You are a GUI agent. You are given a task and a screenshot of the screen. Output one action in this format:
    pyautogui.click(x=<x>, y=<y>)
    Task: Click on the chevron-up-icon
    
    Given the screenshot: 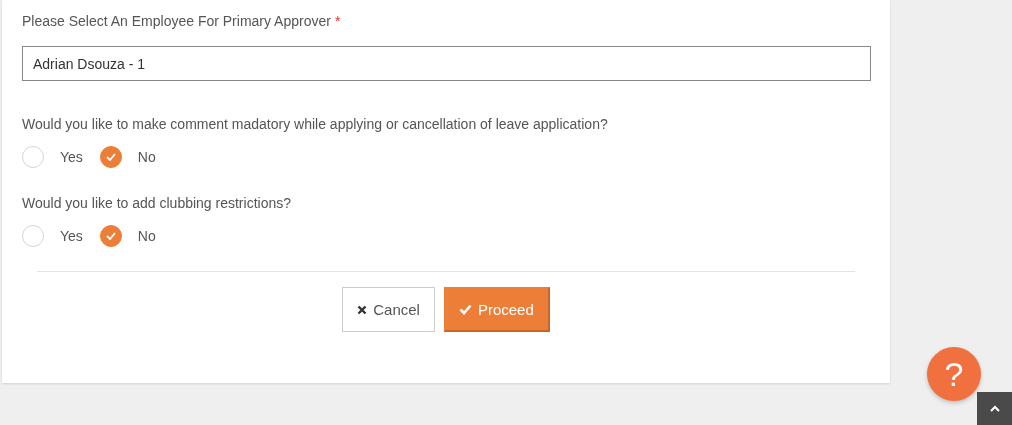 What is the action you would take?
    pyautogui.click(x=994, y=408)
    